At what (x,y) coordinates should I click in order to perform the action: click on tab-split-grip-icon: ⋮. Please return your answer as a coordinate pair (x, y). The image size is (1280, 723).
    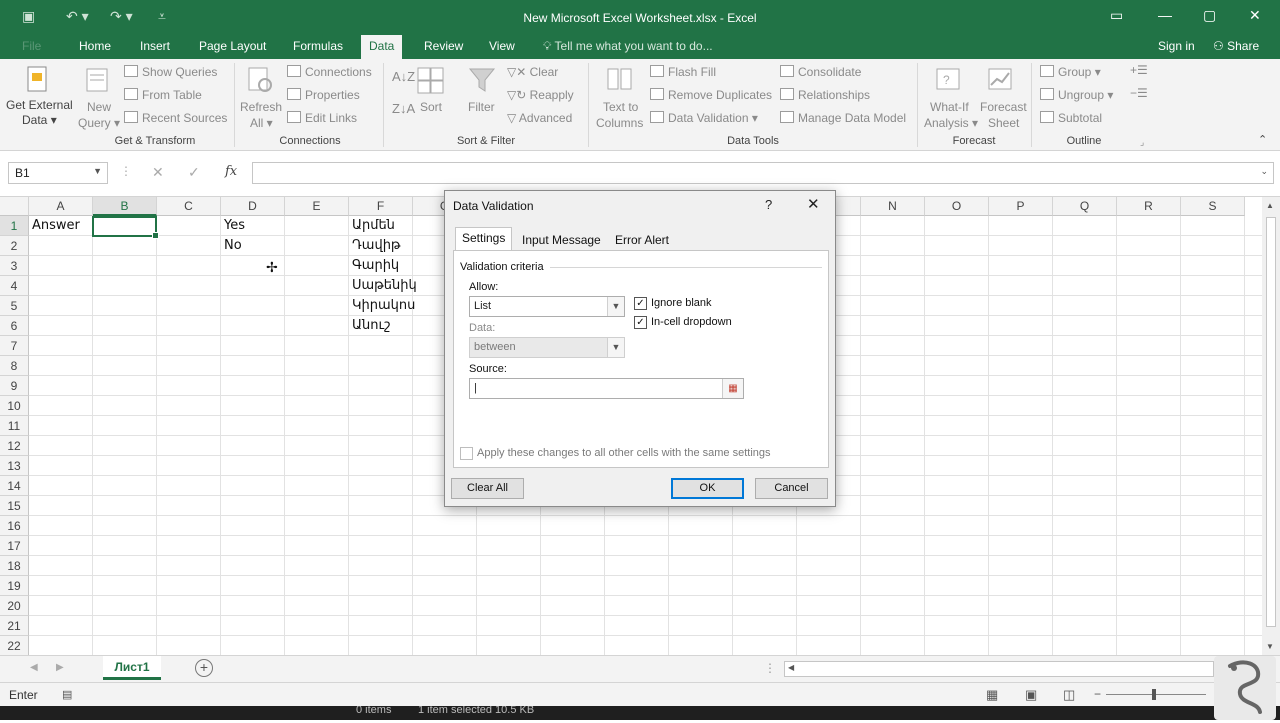
    Looking at the image, I should click on (770, 668).